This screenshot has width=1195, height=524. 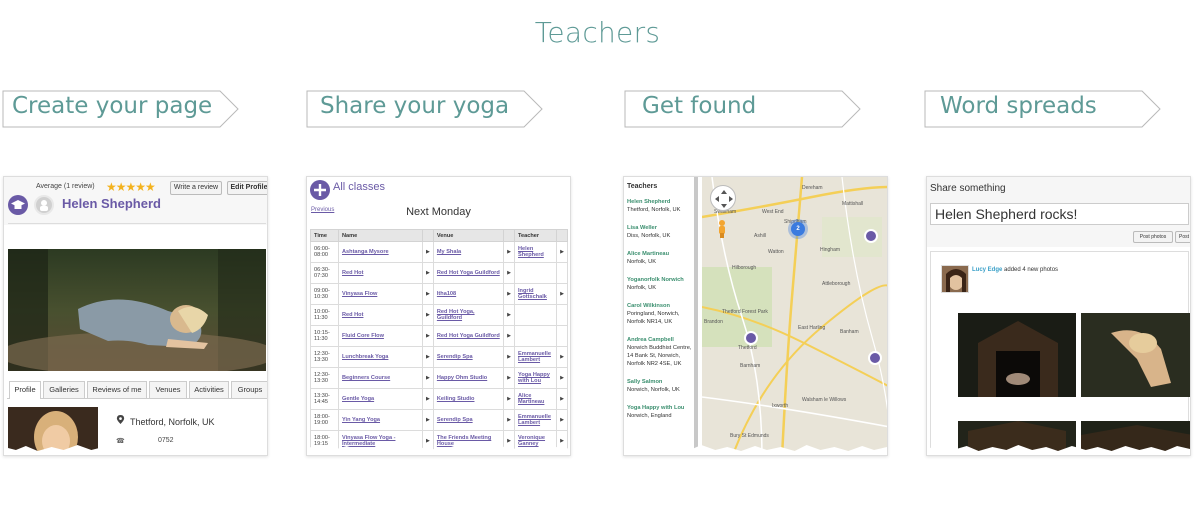 I want to click on teacher-name-link: Sally Salmon, so click(x=660, y=382).